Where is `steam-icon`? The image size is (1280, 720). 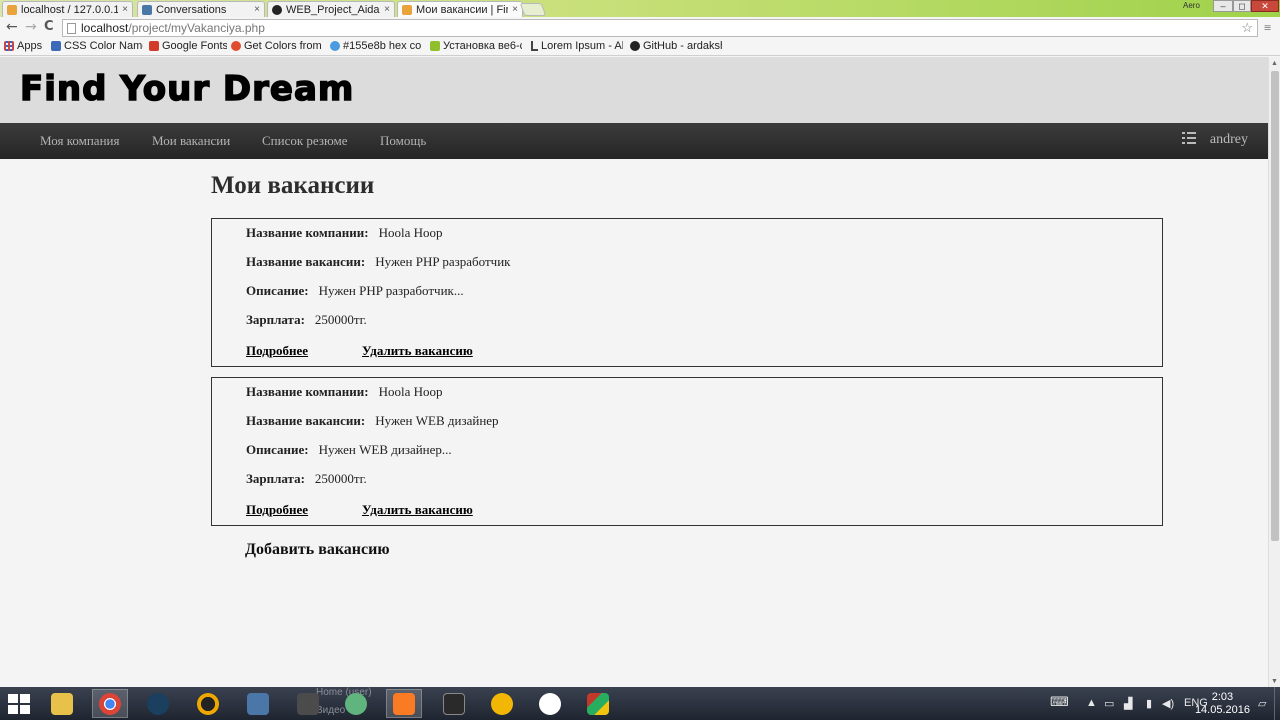 steam-icon is located at coordinates (158, 703).